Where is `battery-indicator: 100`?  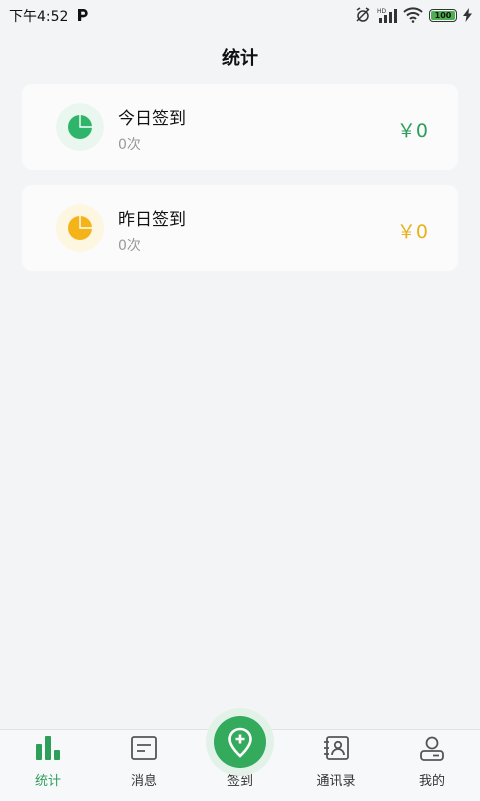 battery-indicator: 100 is located at coordinates (443, 15).